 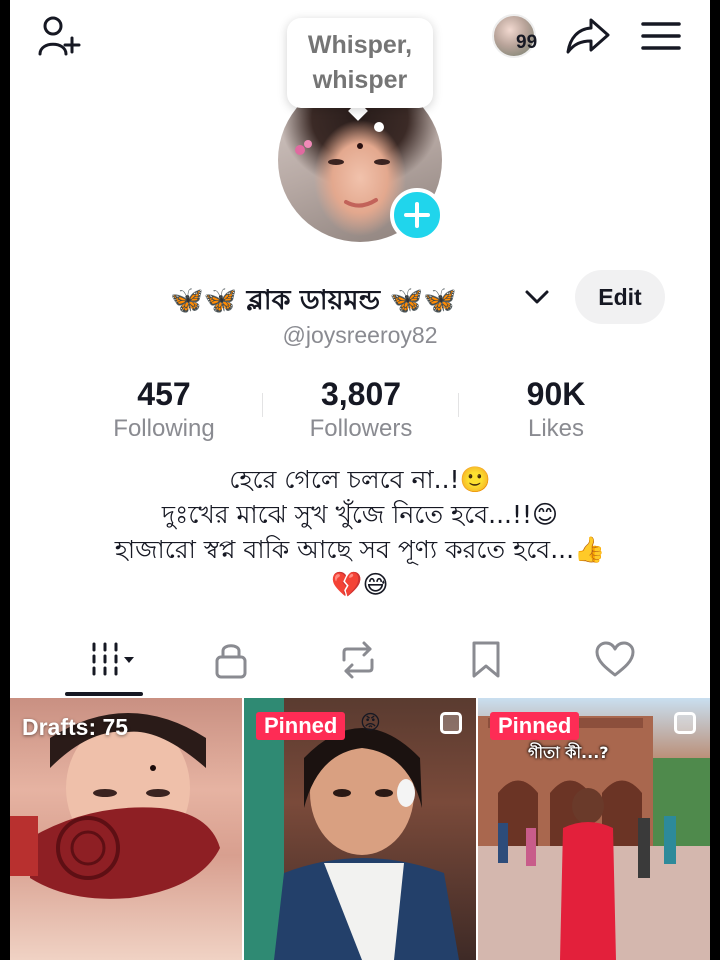 I want to click on whisper-tooltip: Whisper, whisper, so click(x=360, y=63).